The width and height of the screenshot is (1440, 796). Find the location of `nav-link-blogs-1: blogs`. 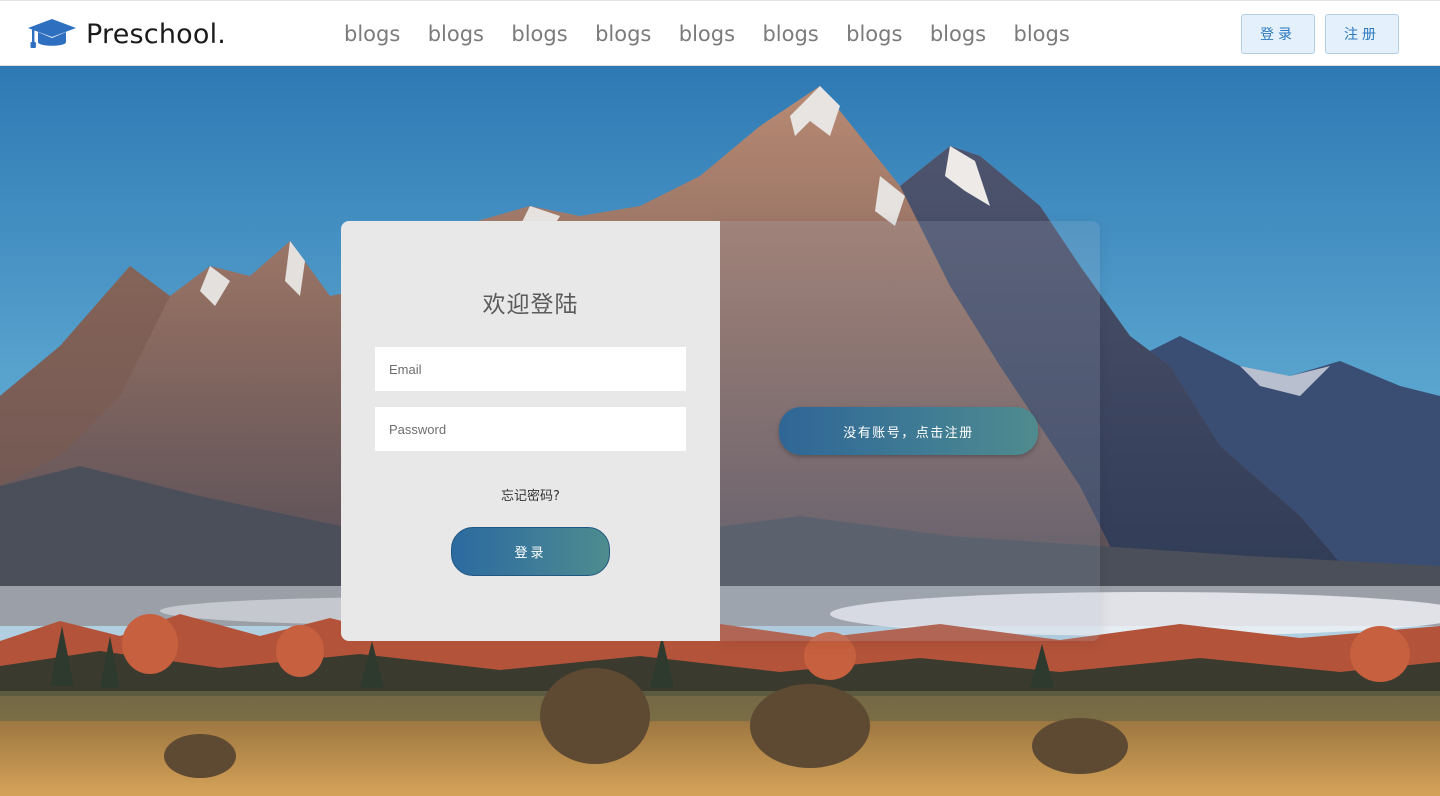

nav-link-blogs-1: blogs is located at coordinates (386, 34).